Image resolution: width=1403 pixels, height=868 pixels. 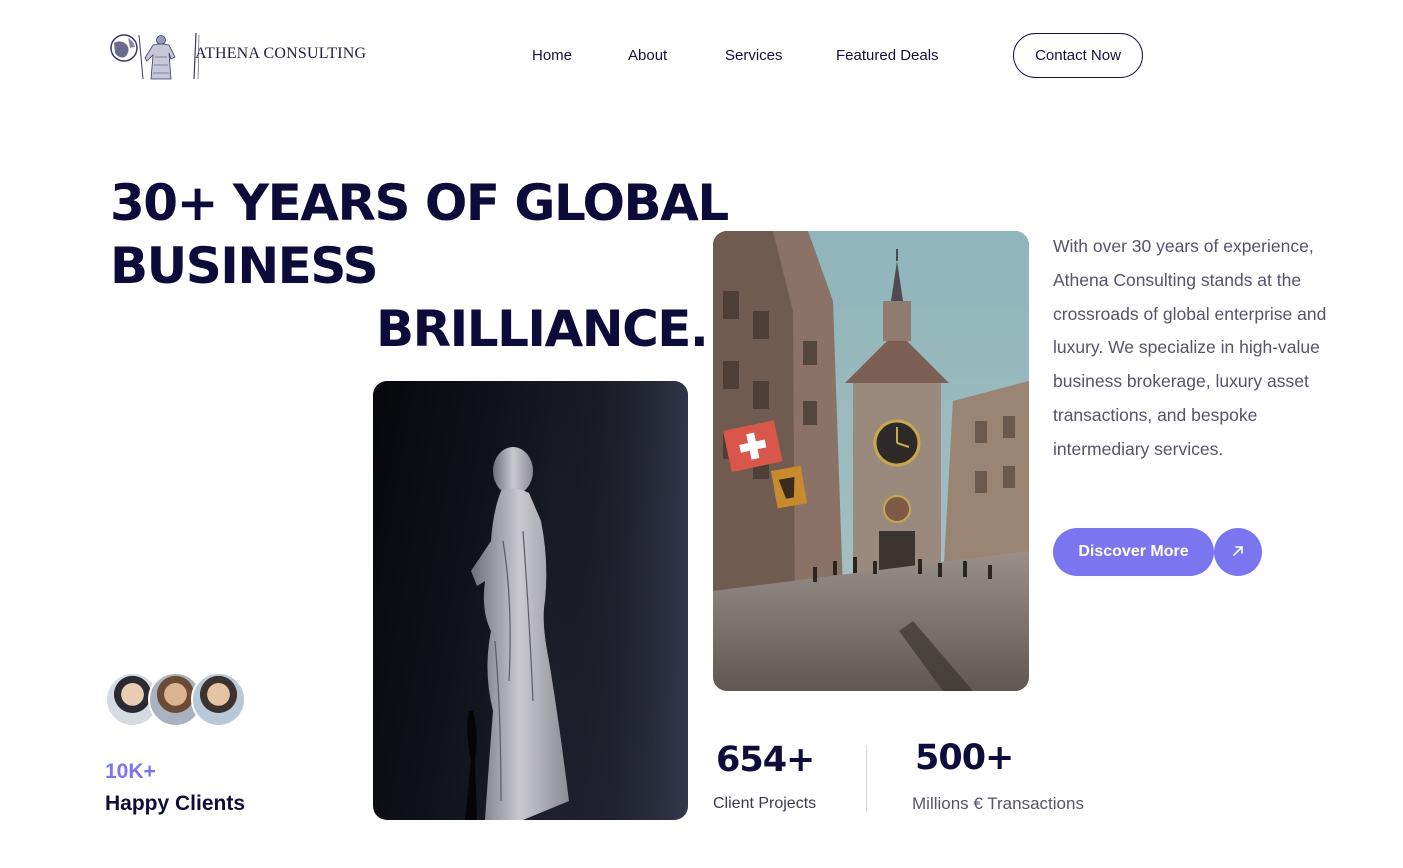 What do you see at coordinates (130, 771) in the screenshot?
I see `happy-clients-count: 10K+` at bounding box center [130, 771].